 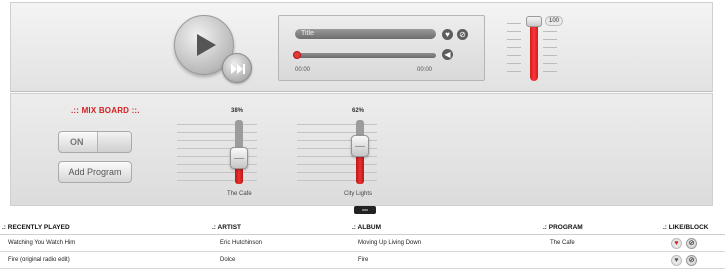 What do you see at coordinates (95, 172) in the screenshot?
I see `add-program-button: Add Program` at bounding box center [95, 172].